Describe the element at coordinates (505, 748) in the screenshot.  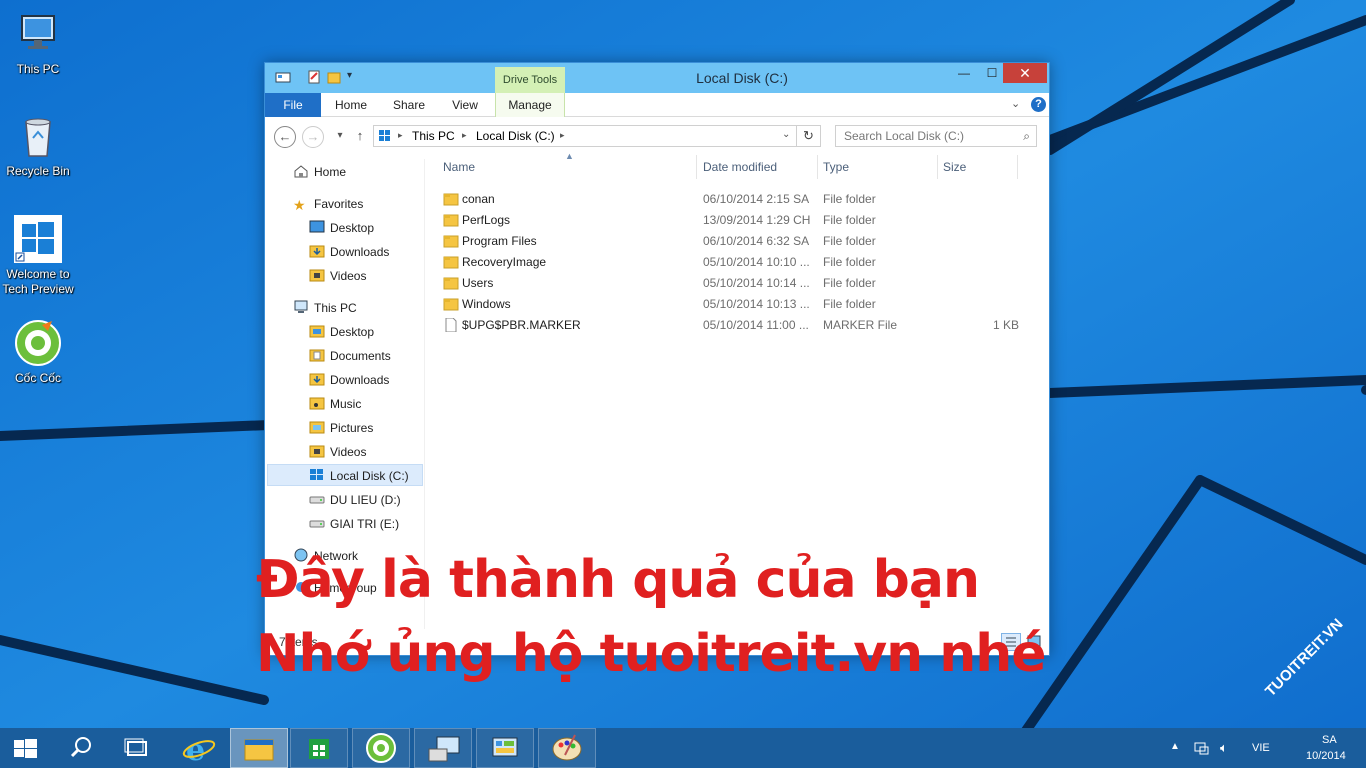
I see `taskbar-control-panel` at that location.